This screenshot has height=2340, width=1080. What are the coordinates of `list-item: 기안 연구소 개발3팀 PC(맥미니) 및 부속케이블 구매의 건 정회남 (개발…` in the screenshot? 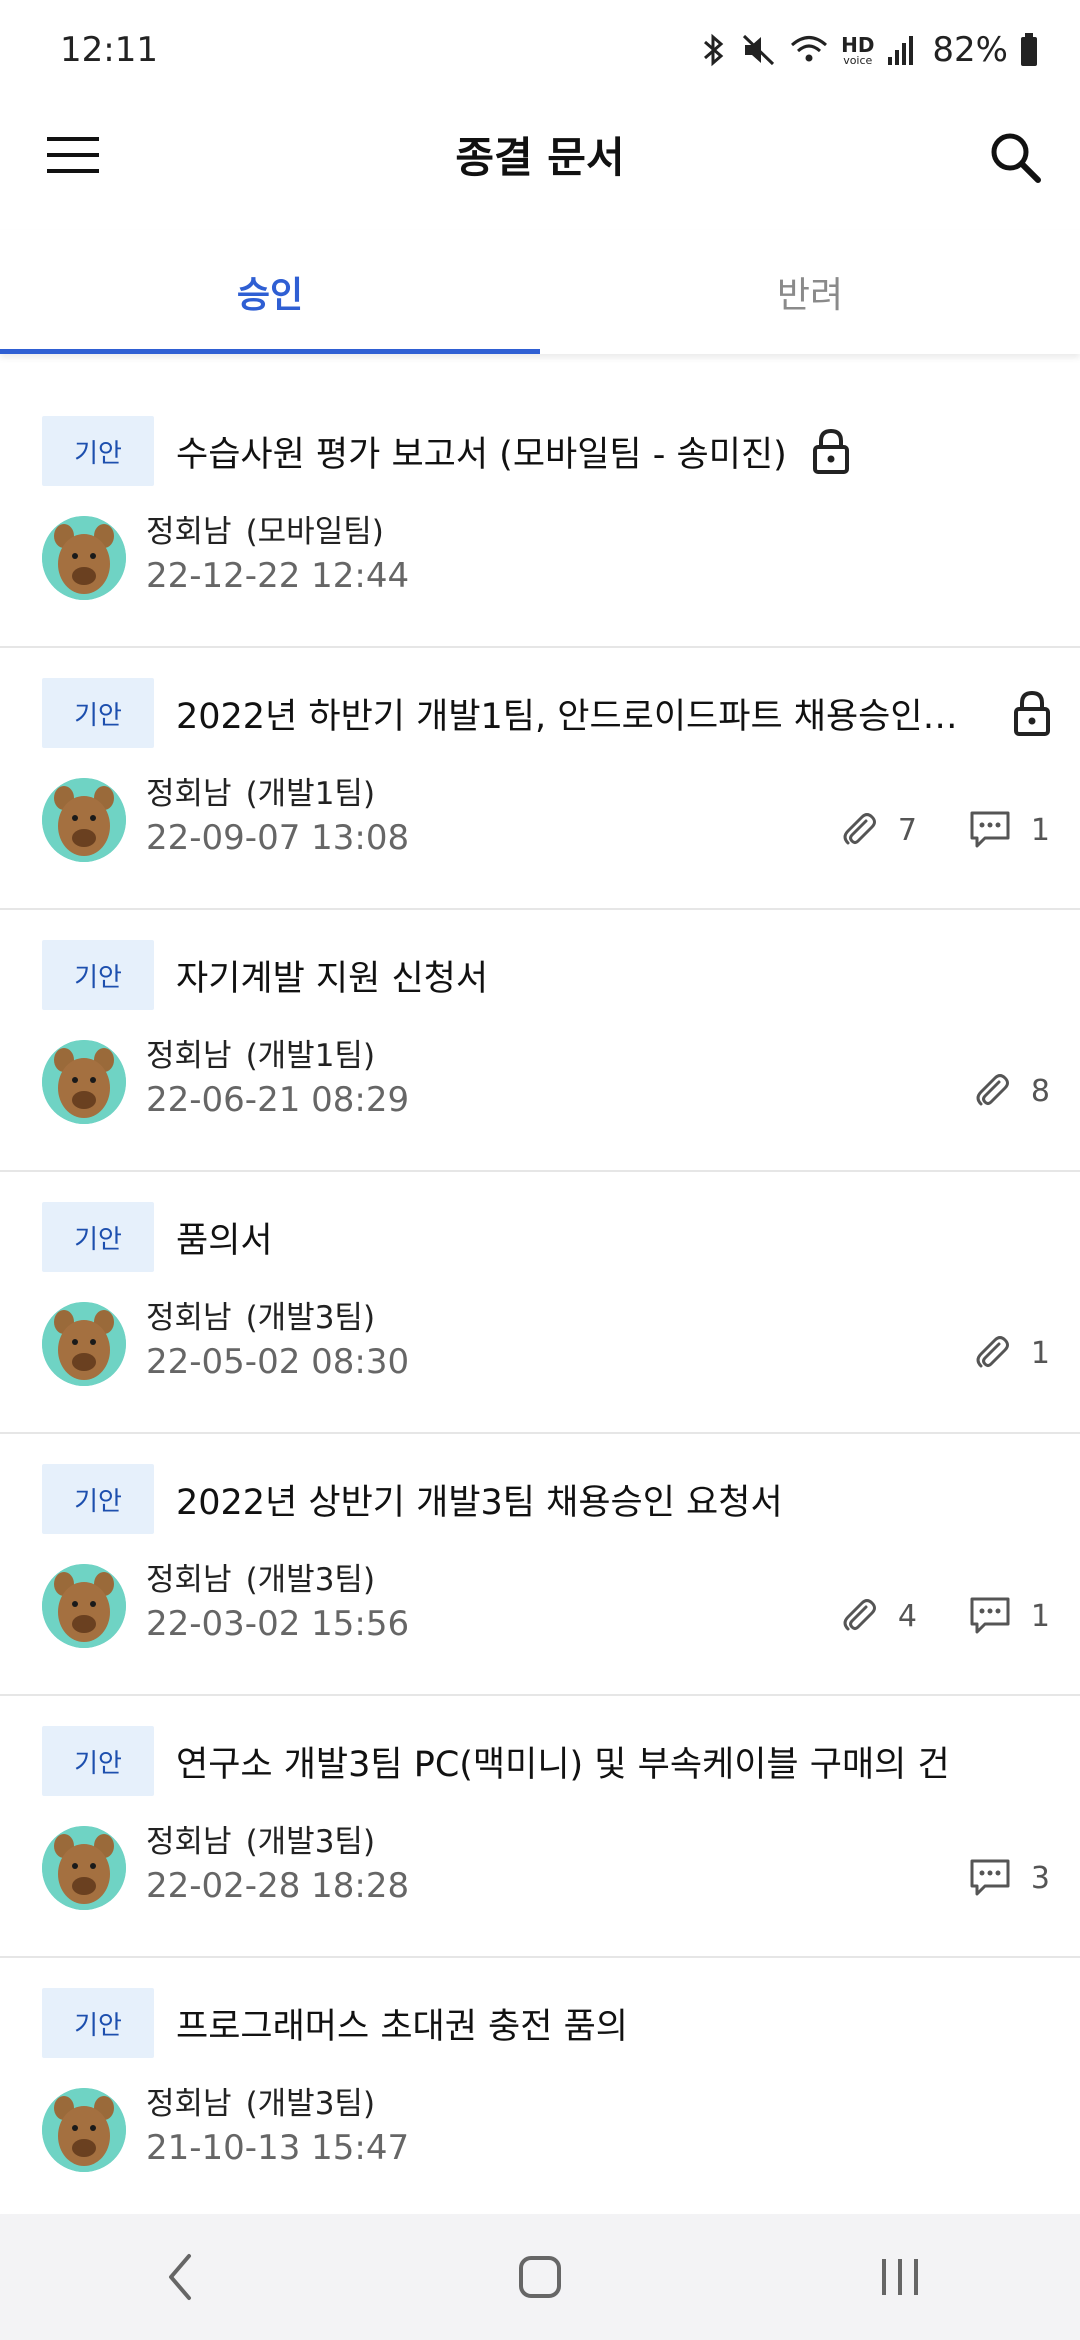 It's located at (540, 1827).